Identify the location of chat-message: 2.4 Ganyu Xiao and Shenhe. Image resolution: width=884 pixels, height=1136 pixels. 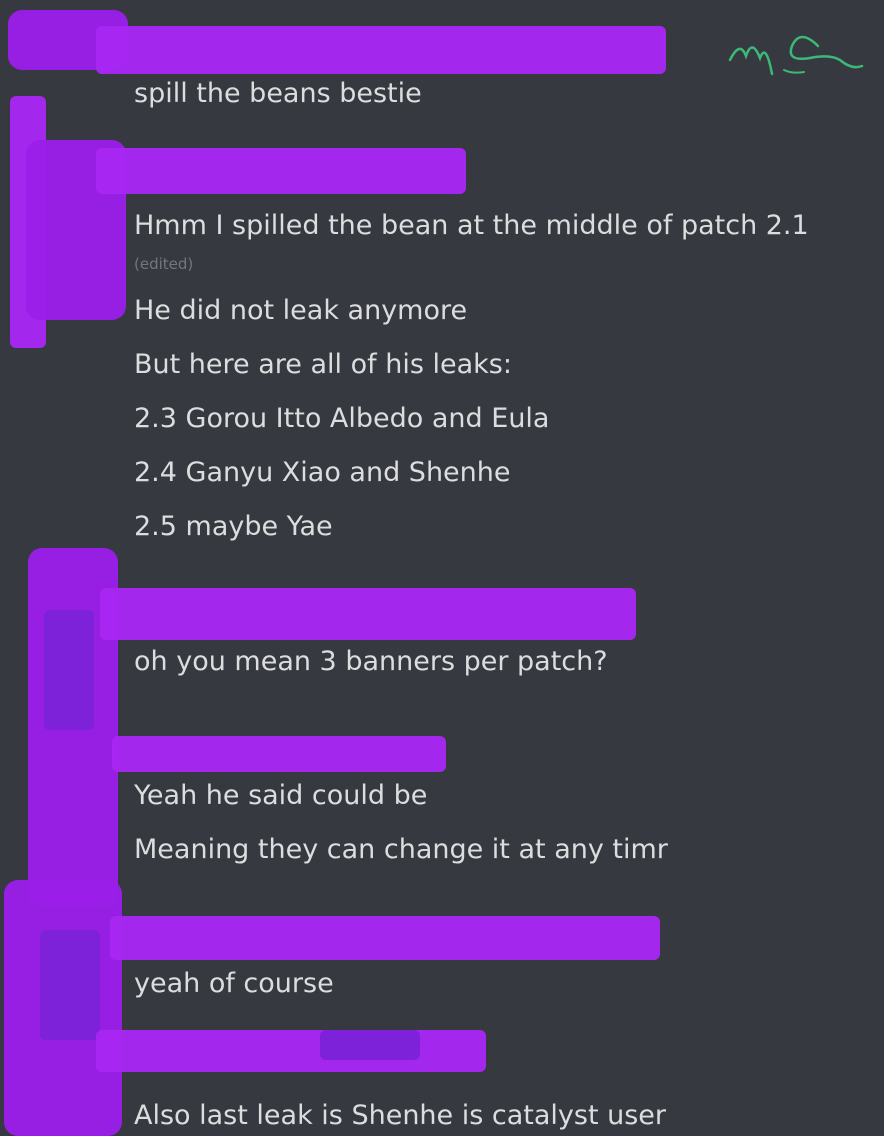
(322, 472).